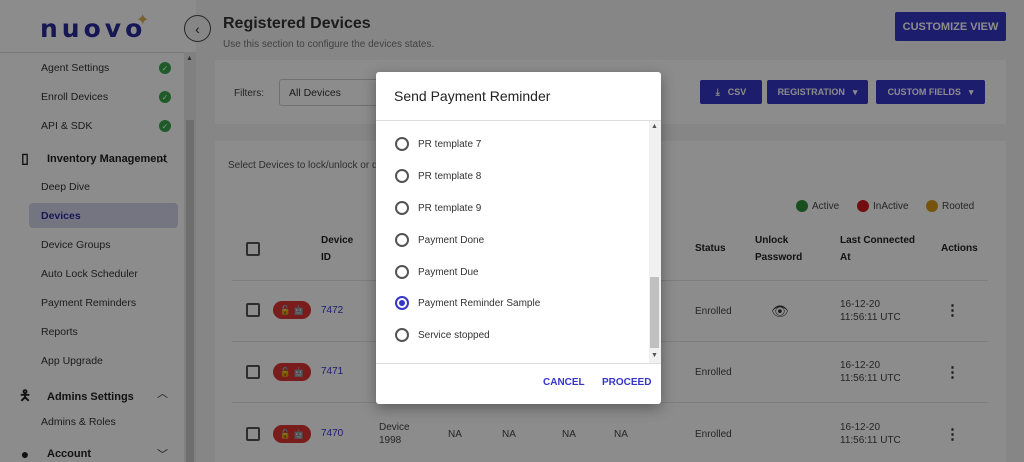 The width and height of the screenshot is (1024, 462). I want to click on scroll-down-arrow-icon: ▼, so click(654, 355).